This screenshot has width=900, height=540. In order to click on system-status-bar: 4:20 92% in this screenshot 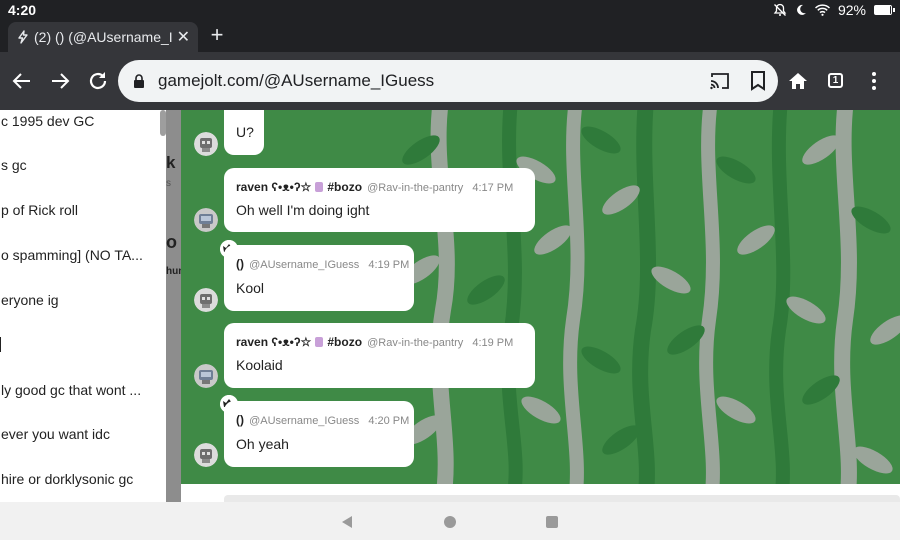, I will do `click(450, 10)`.